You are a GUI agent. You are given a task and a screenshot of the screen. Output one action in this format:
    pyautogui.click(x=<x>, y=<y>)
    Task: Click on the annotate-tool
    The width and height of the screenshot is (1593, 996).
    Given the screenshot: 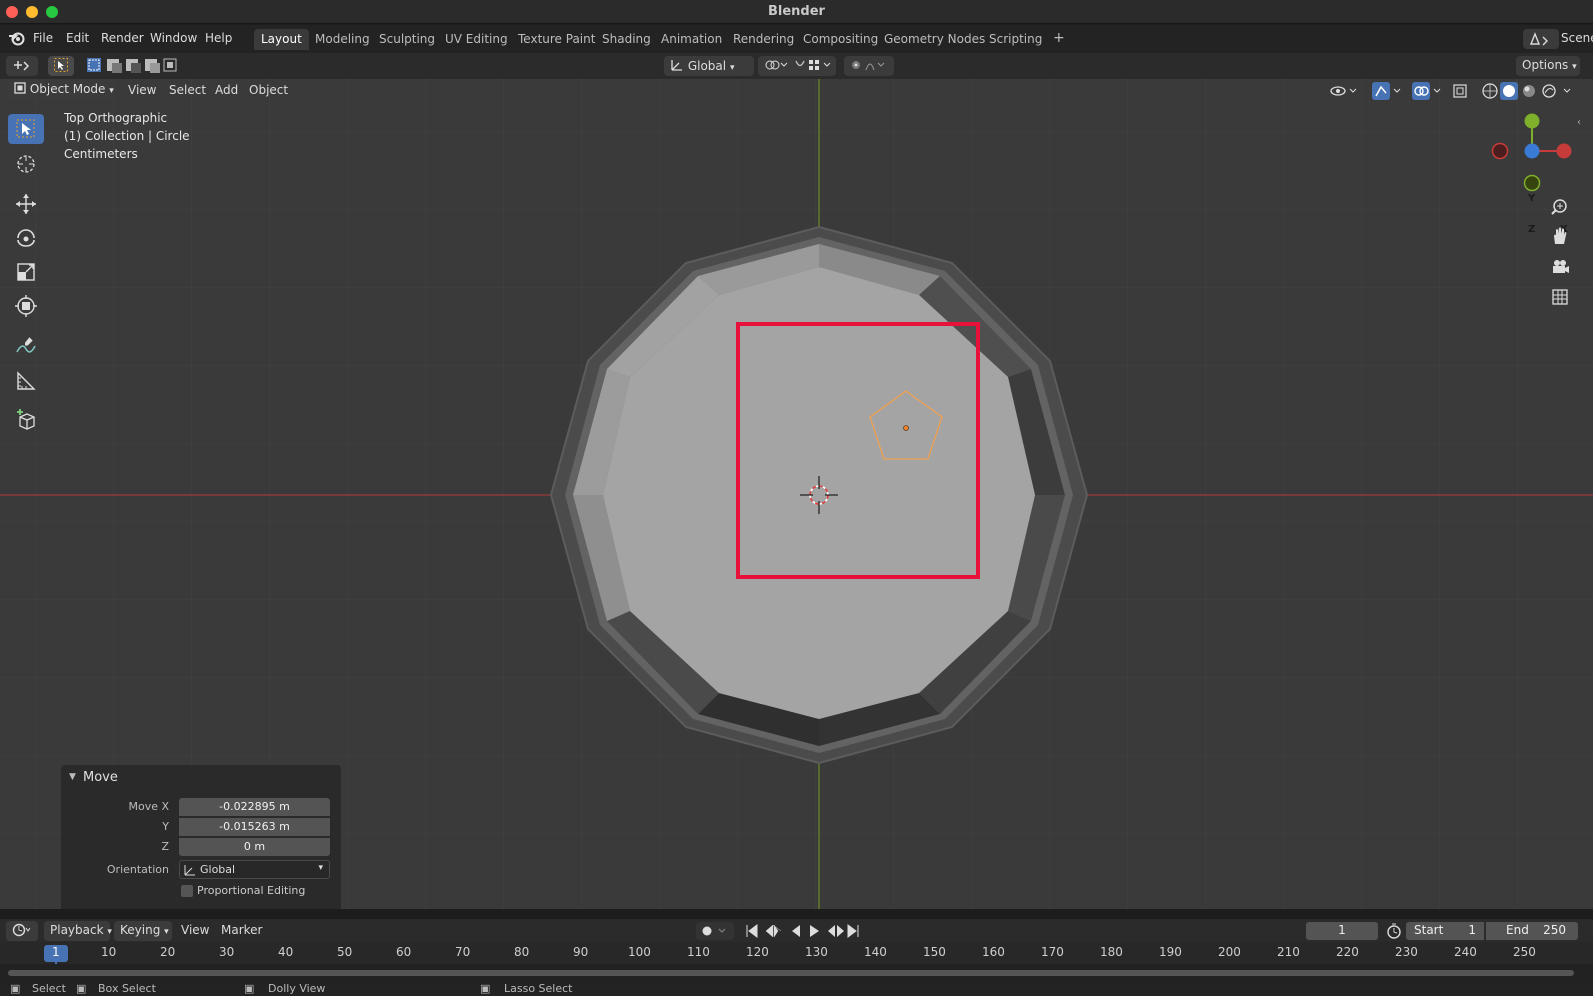 What is the action you would take?
    pyautogui.click(x=26, y=346)
    